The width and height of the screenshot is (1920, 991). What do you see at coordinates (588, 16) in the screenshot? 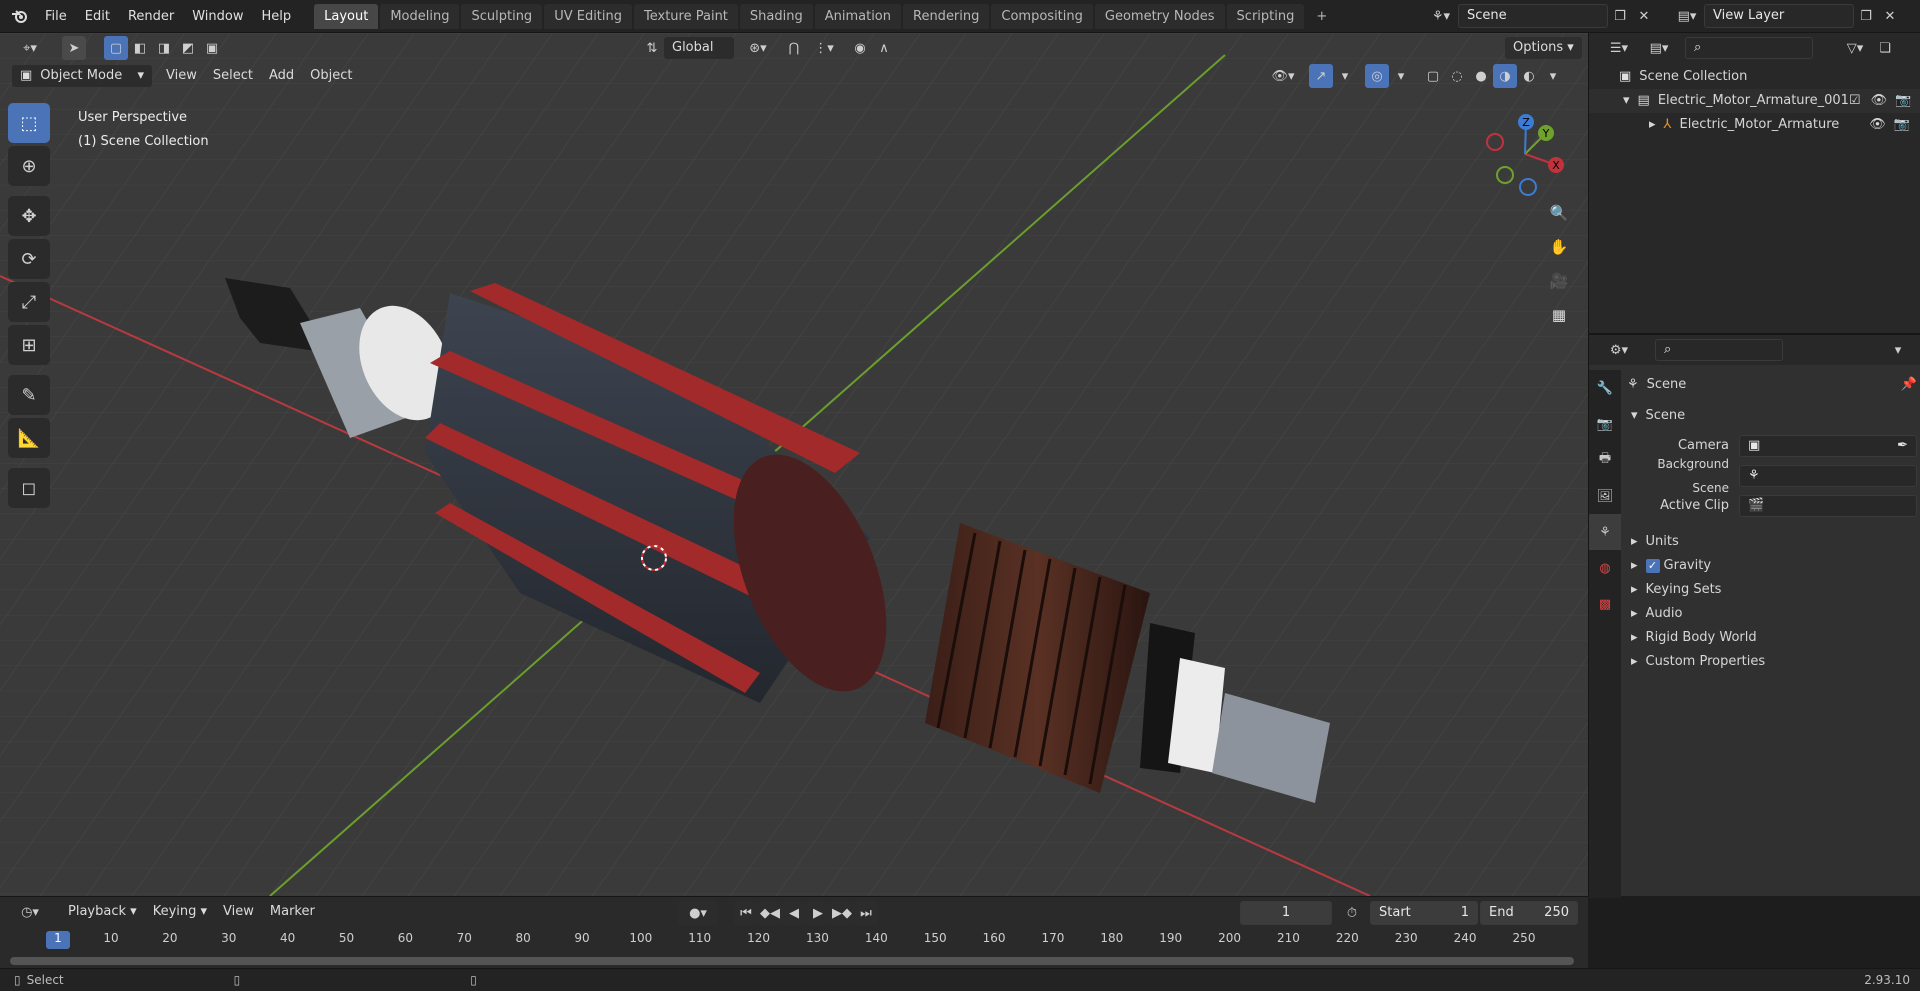
I see `tab-uv-editing: UV Editing` at bounding box center [588, 16].